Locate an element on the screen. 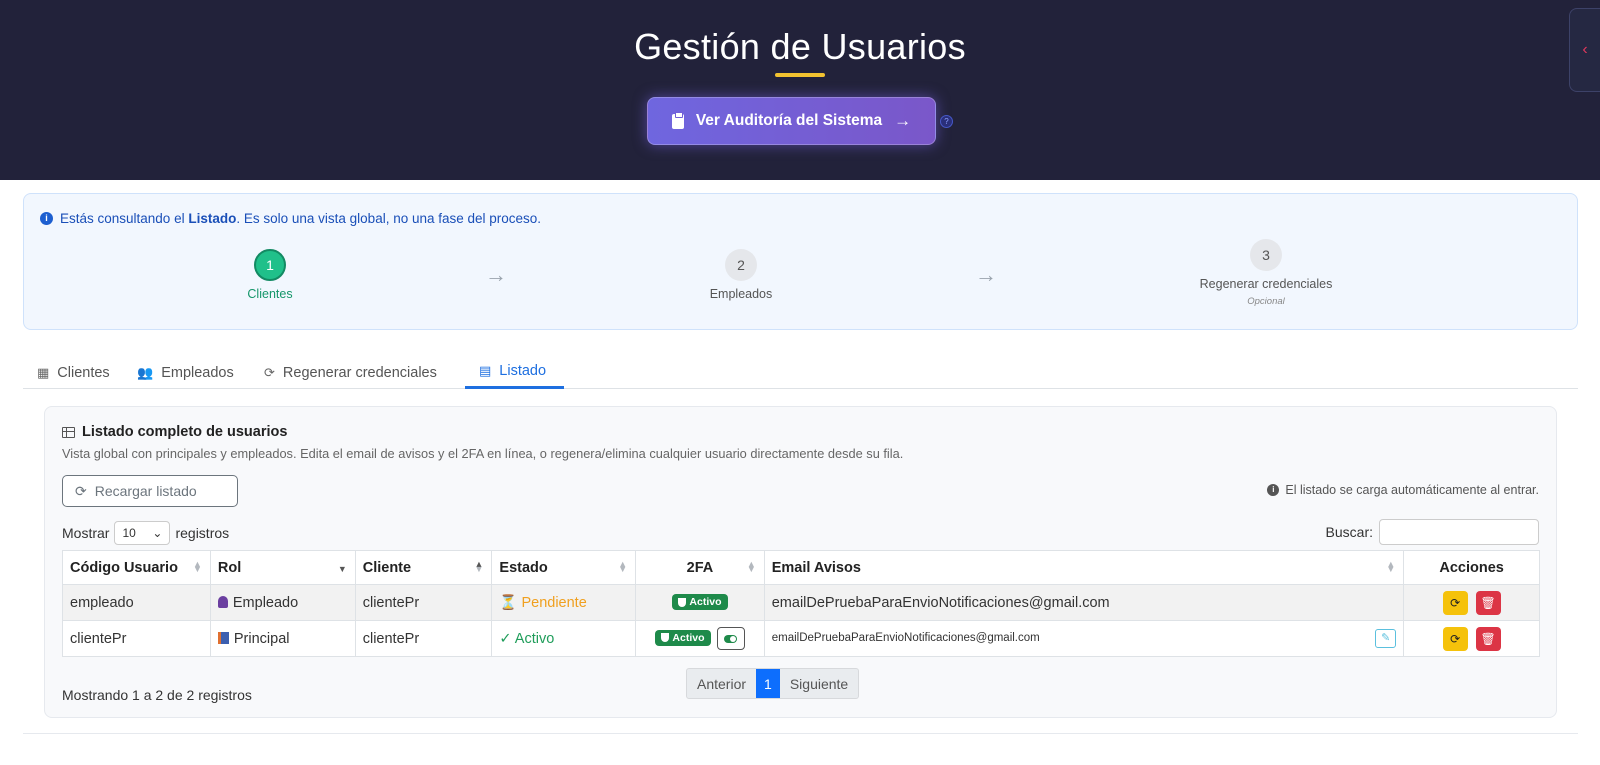 Image resolution: width=1600 pixels, height=765 pixels. step-arrow-icon: → is located at coordinates (986, 274).